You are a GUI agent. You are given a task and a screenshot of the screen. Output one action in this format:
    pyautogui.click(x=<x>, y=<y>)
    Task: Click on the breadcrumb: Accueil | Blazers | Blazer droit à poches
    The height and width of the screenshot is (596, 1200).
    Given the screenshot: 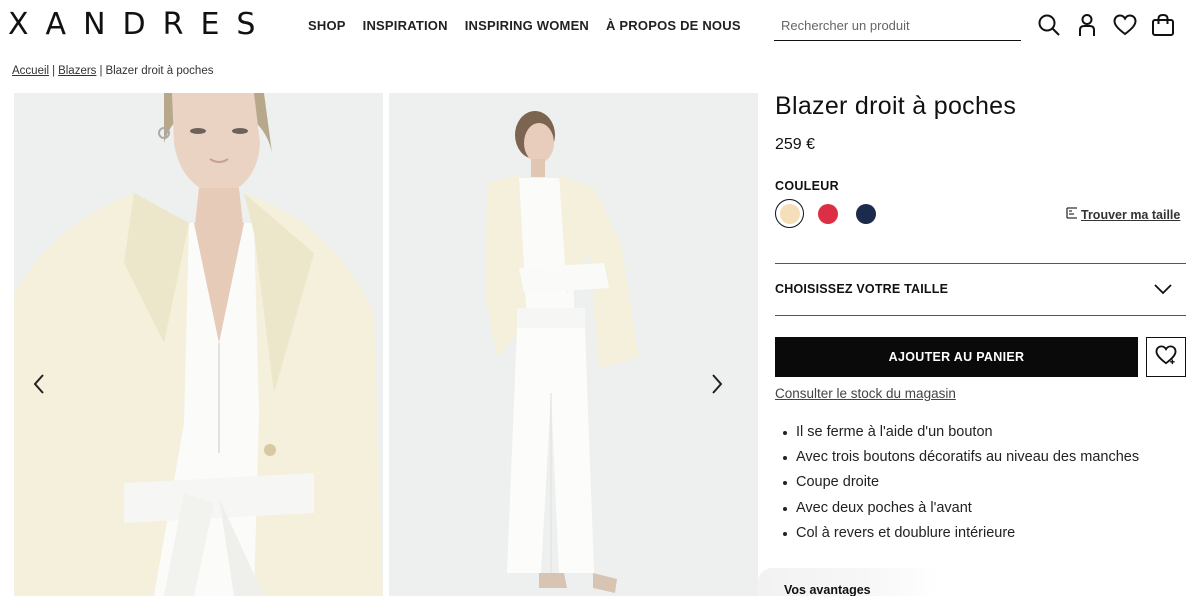 What is the action you would take?
    pyautogui.click(x=112, y=71)
    